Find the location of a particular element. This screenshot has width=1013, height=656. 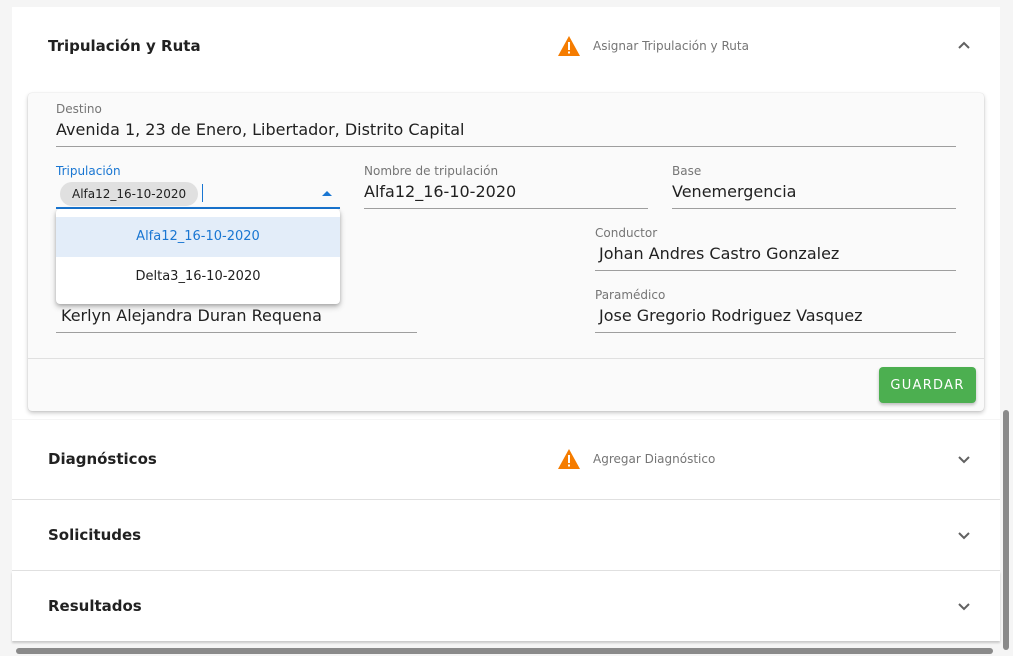

nombre-tripulacion-underline is located at coordinates (506, 208).